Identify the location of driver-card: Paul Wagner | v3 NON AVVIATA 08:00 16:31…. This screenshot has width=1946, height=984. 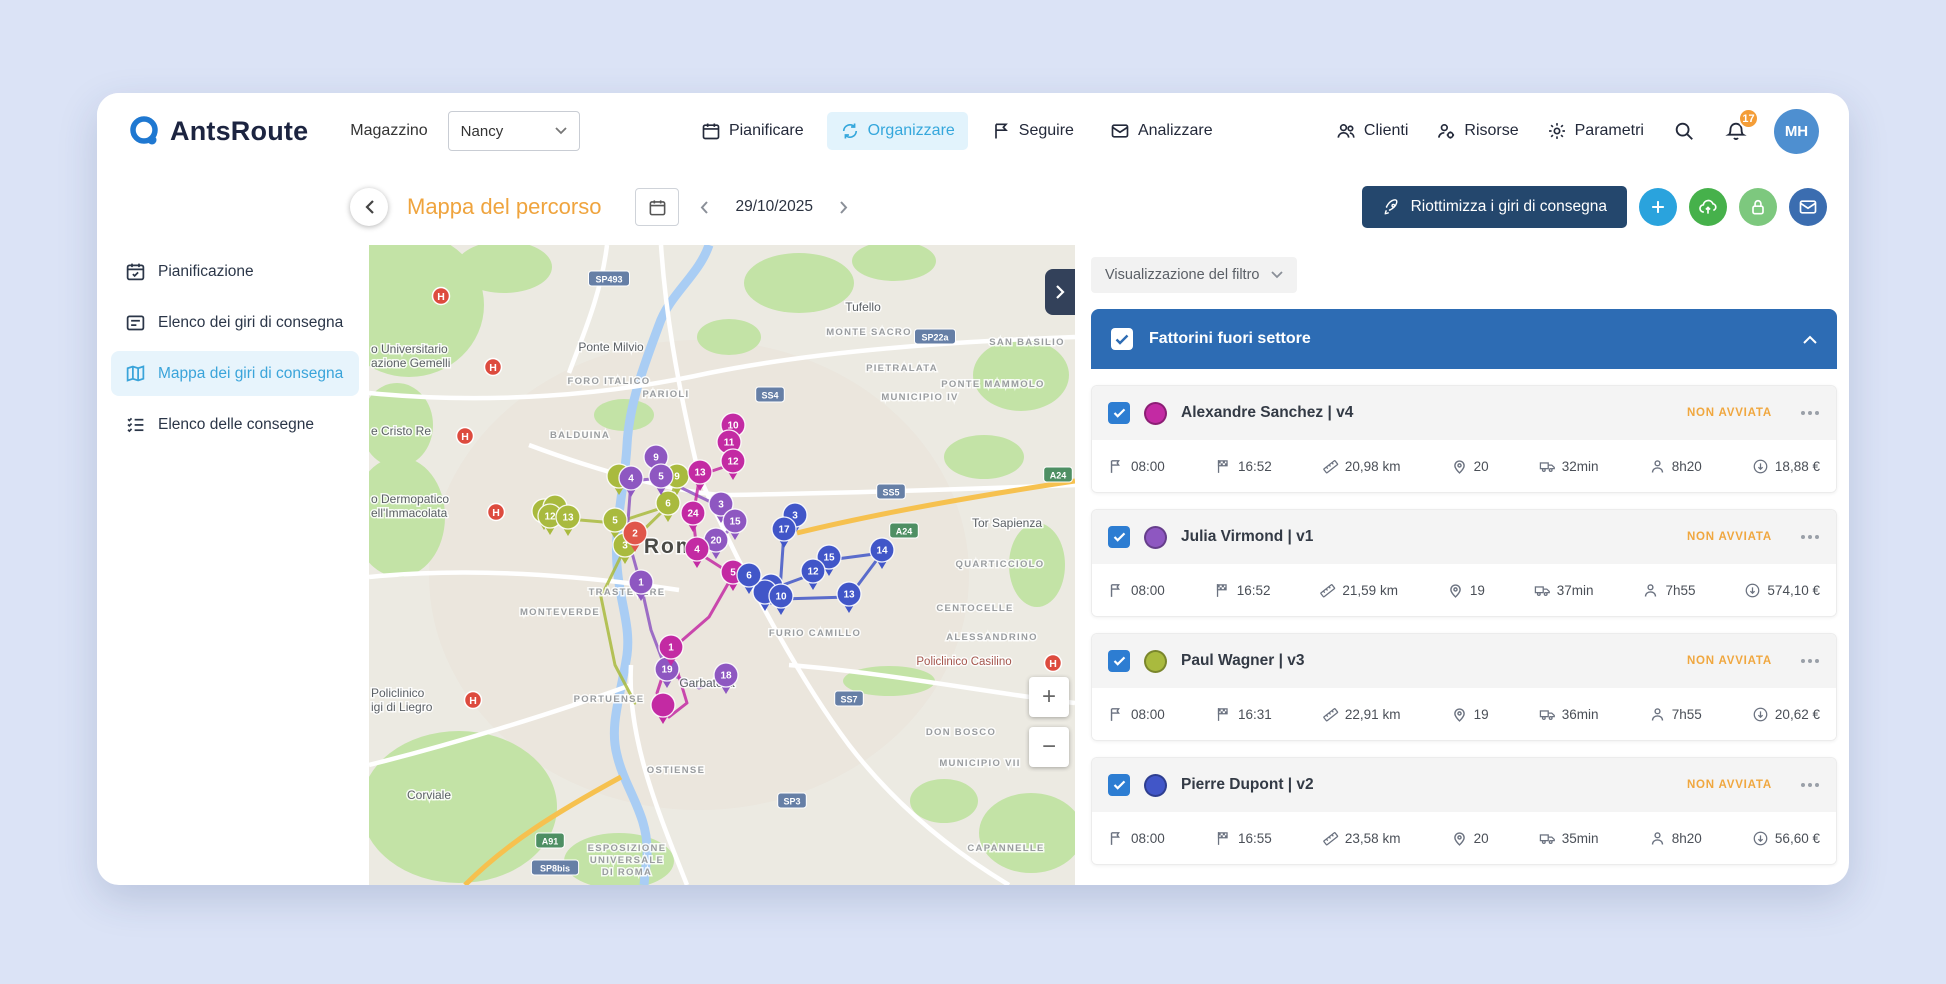
(1464, 687).